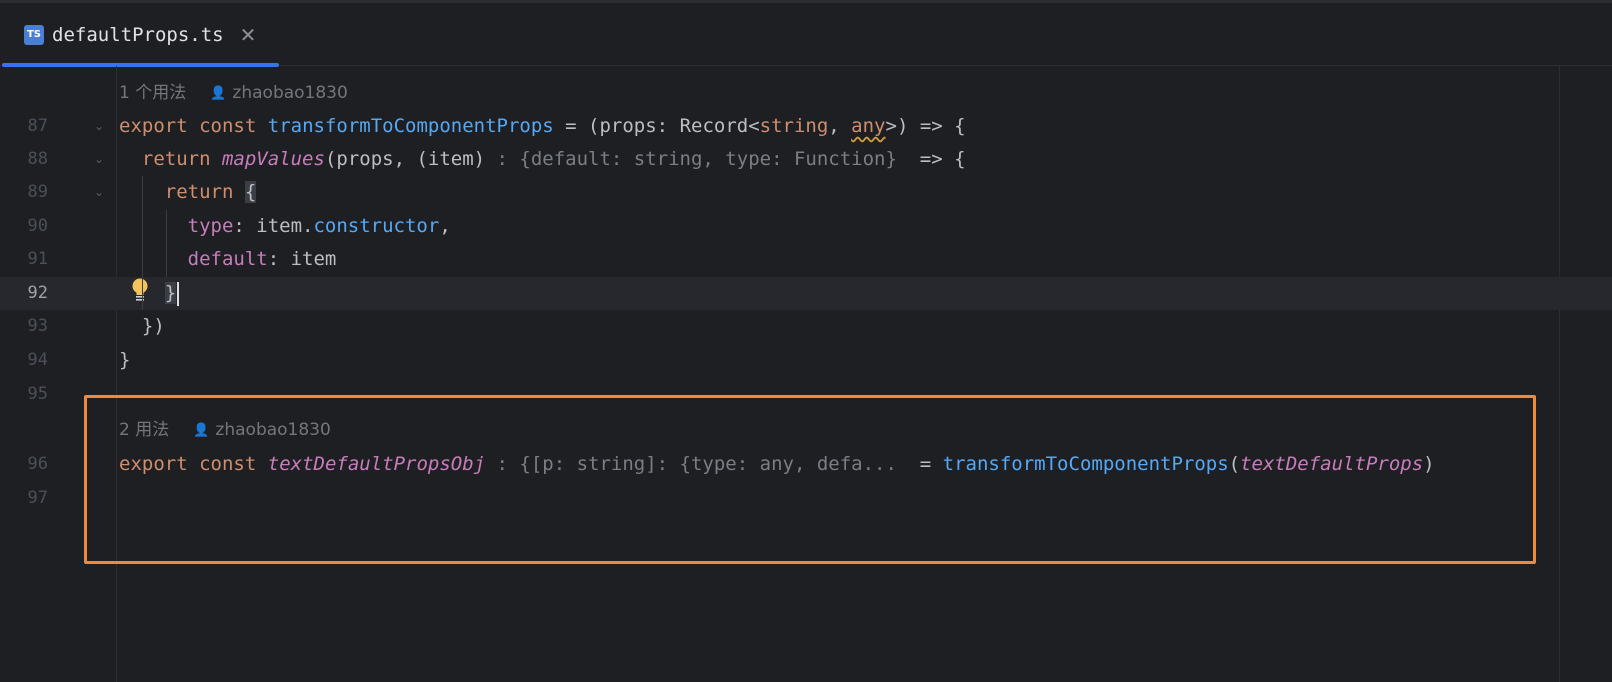  What do you see at coordinates (697, 159) in the screenshot?
I see `inlay-type-hint: : {default: string, type: Function}` at bounding box center [697, 159].